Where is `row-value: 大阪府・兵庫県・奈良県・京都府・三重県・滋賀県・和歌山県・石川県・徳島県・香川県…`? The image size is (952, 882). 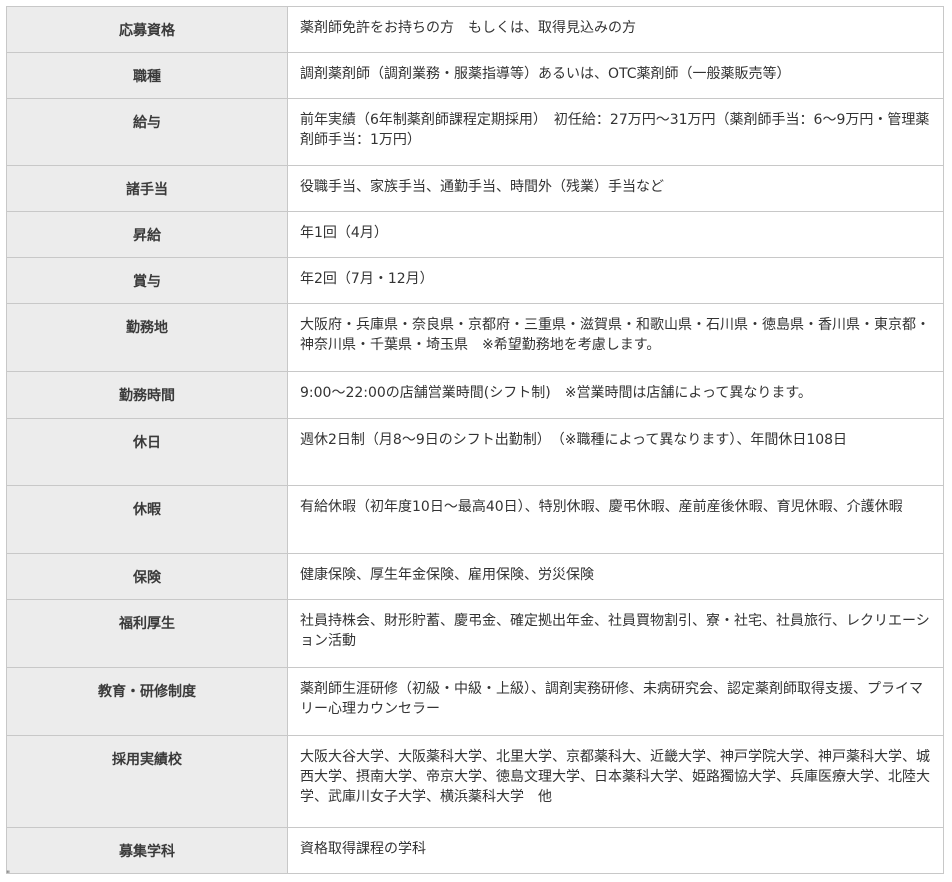 row-value: 大阪府・兵庫県・奈良県・京都府・三重県・滋賀県・和歌山県・石川県・徳島県・香川県… is located at coordinates (615, 335).